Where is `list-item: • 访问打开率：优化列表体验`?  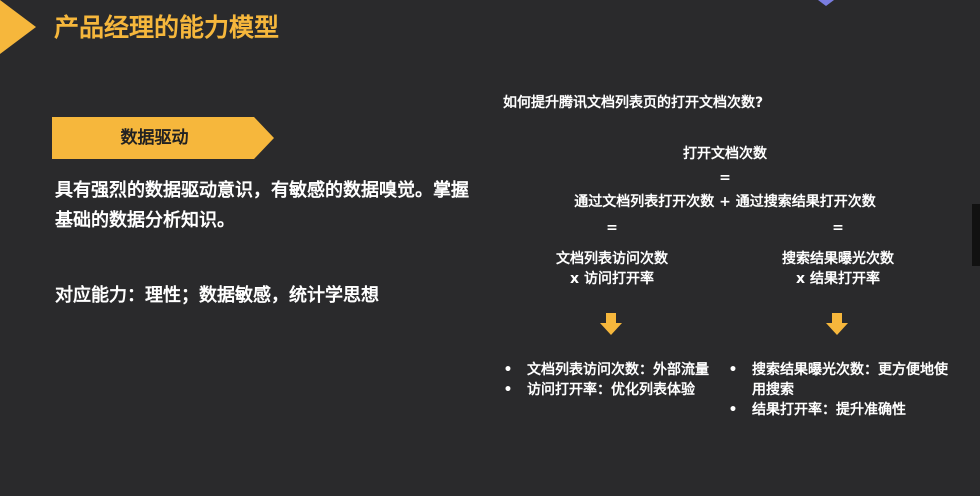 list-item: • 访问打开率：优化列表体验 is located at coordinates (610, 390).